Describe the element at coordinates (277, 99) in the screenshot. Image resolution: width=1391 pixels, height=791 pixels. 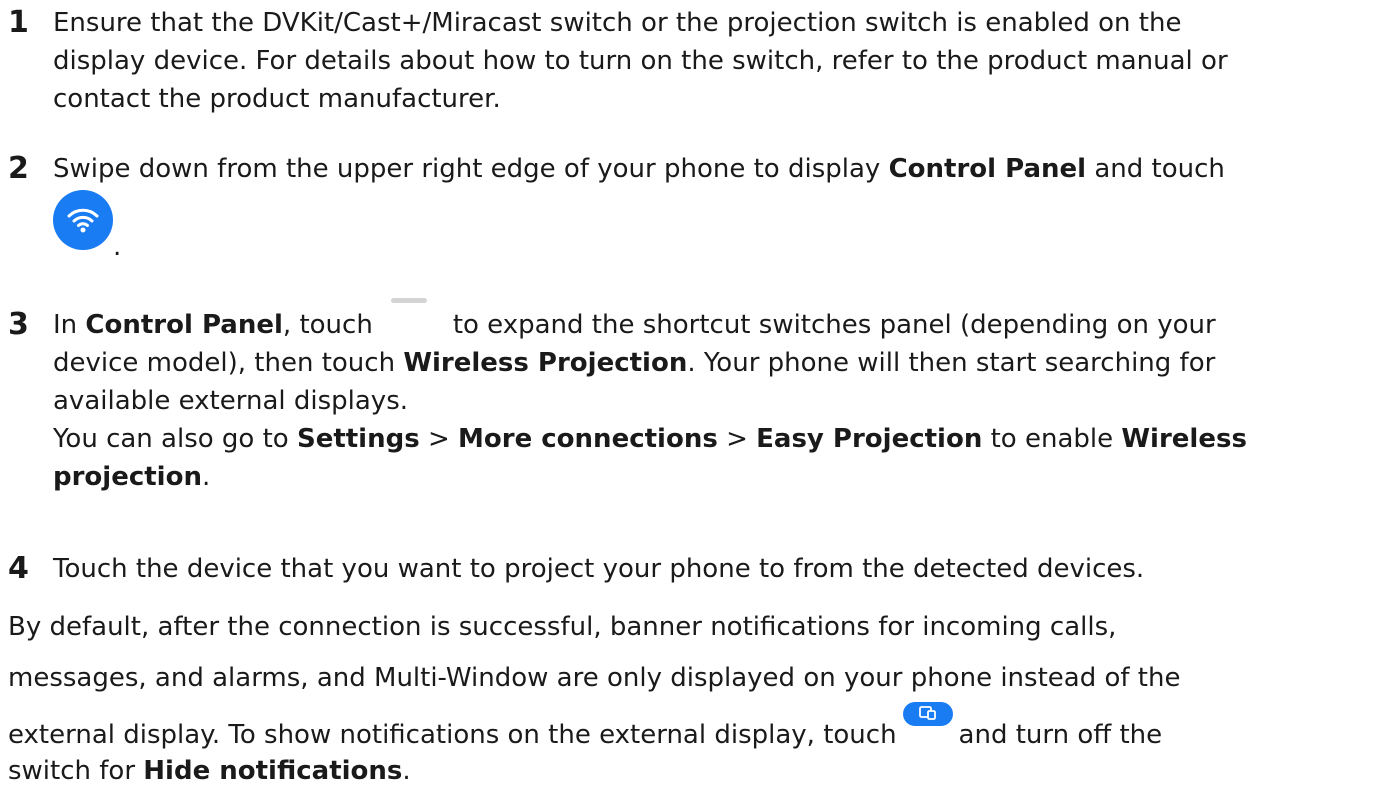
I see `step-line: contact the product manufacturer.` at that location.